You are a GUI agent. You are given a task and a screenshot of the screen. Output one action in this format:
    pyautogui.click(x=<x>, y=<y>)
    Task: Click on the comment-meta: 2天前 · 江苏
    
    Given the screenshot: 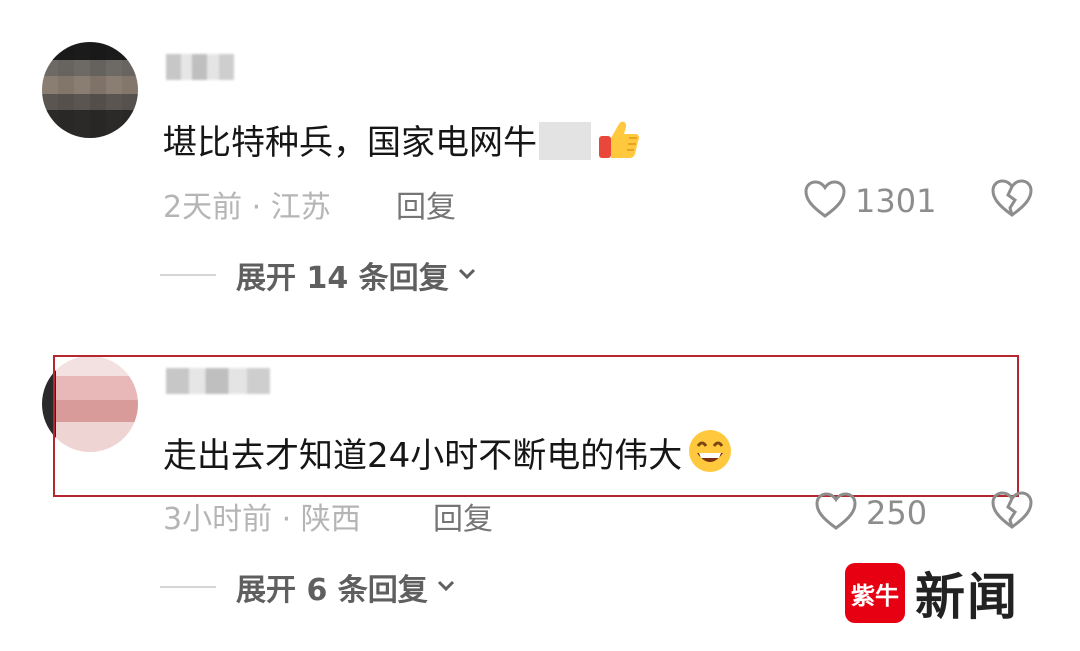 What is the action you would take?
    pyautogui.click(x=247, y=207)
    